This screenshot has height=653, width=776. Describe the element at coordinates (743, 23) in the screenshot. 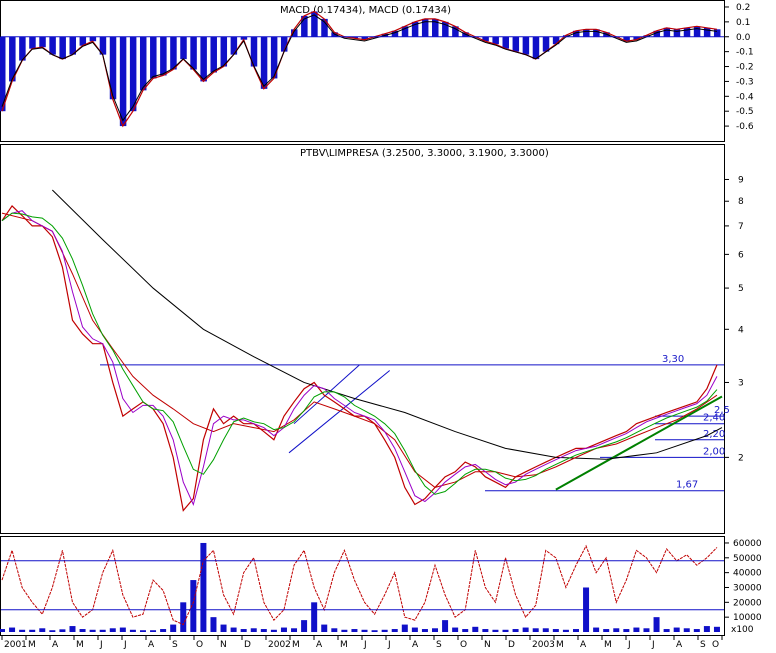

I see `macd-tick-label: 0.1` at that location.